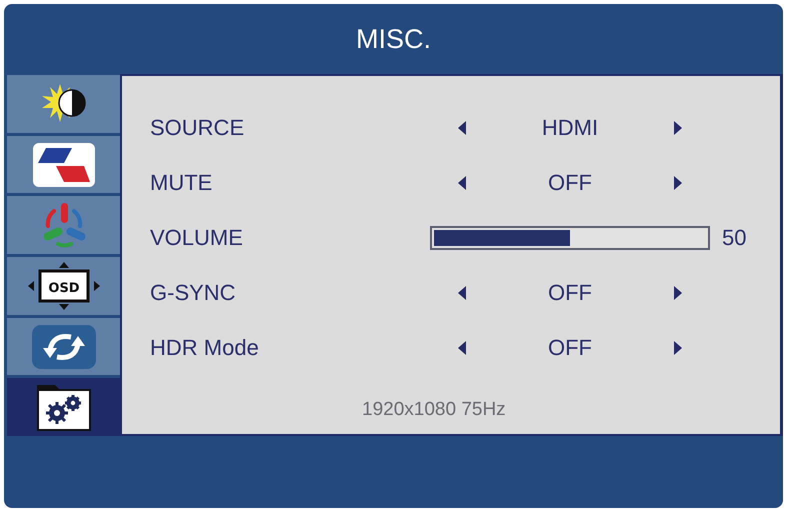  Describe the element at coordinates (570, 238) in the screenshot. I see `volume-slider` at that location.